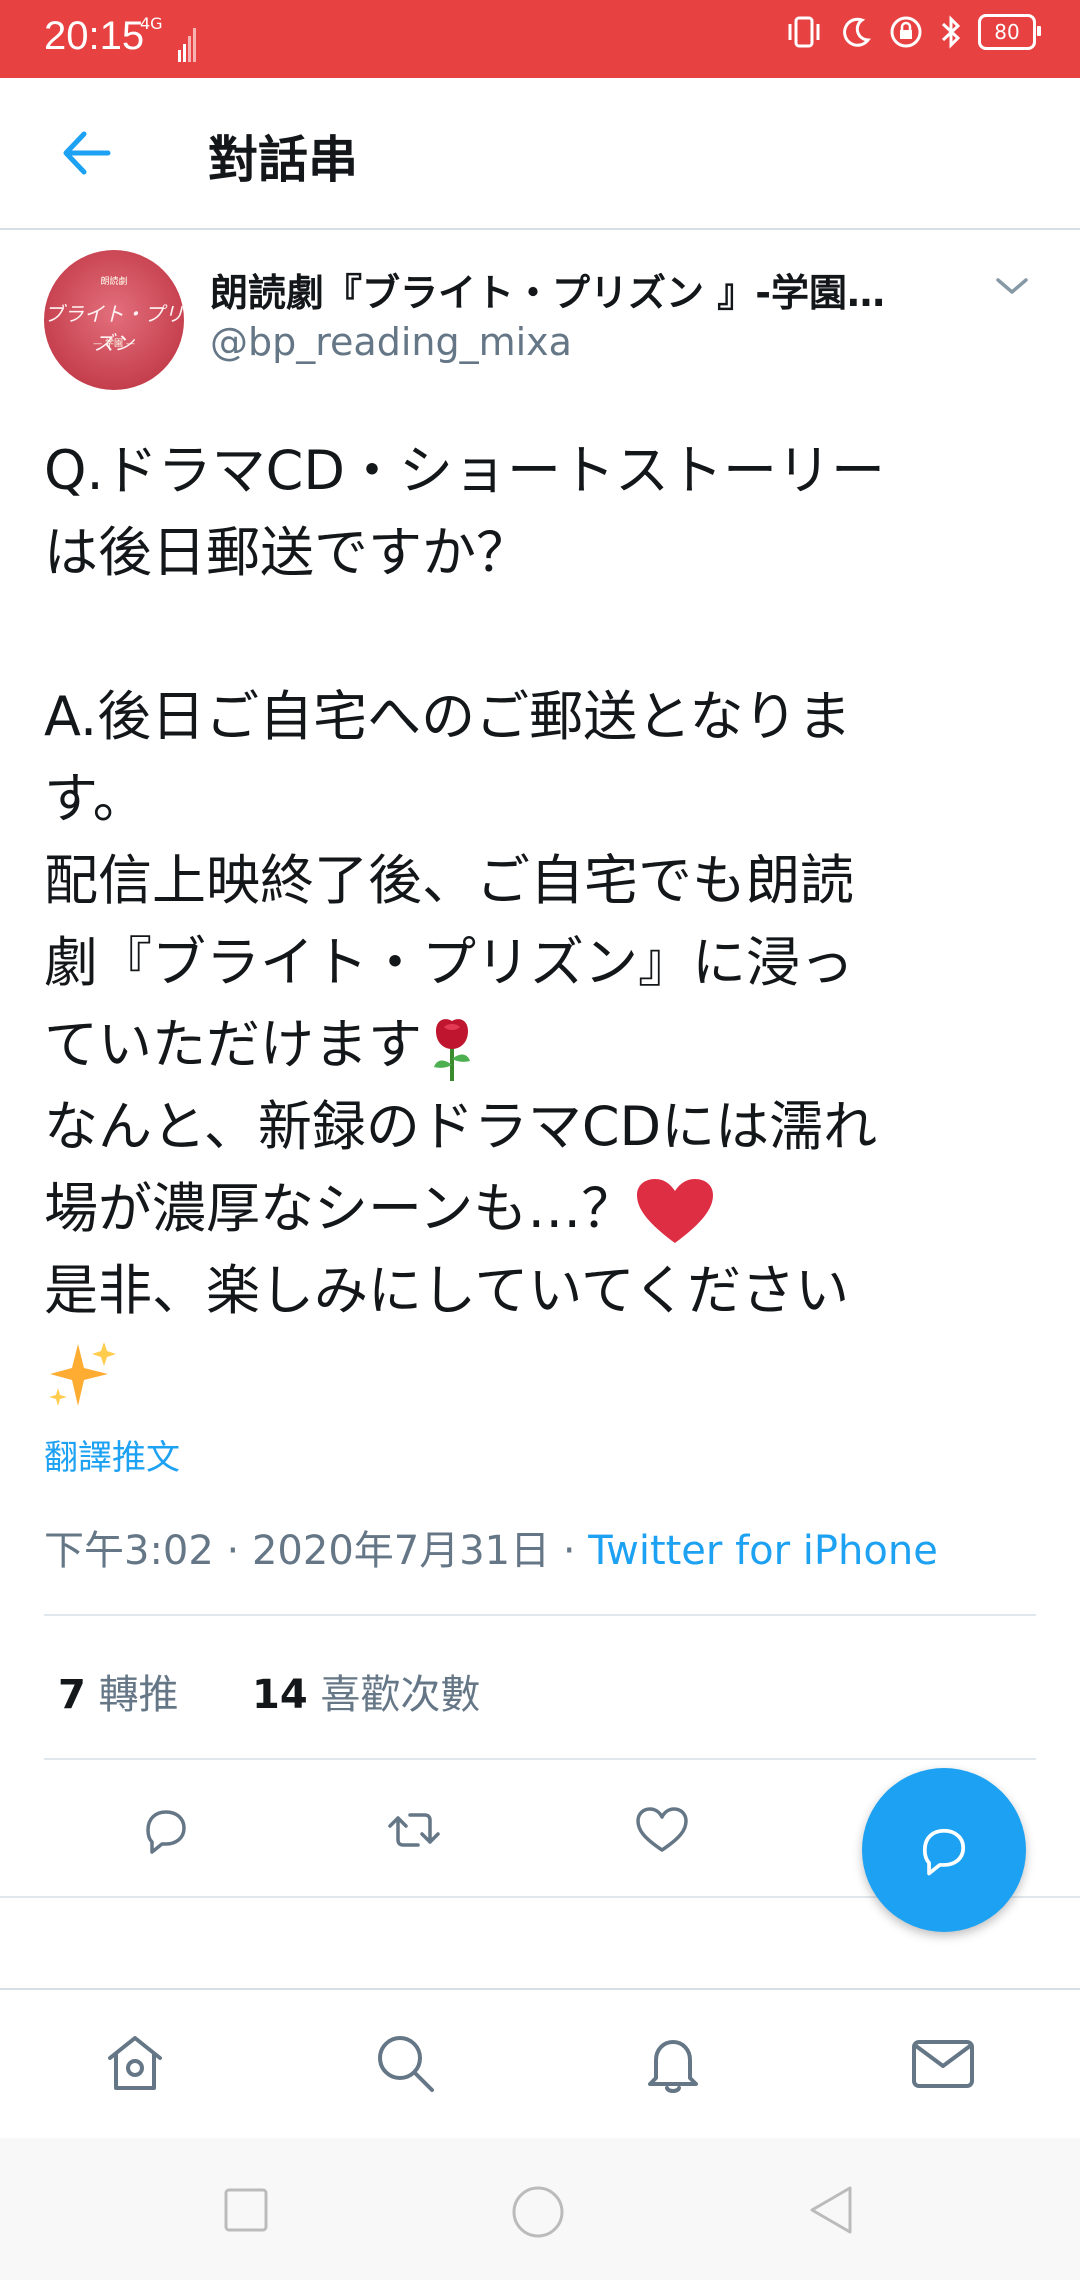 Image resolution: width=1080 pixels, height=2280 pixels. I want to click on user-handle: @bp_reading_mixa, so click(391, 342).